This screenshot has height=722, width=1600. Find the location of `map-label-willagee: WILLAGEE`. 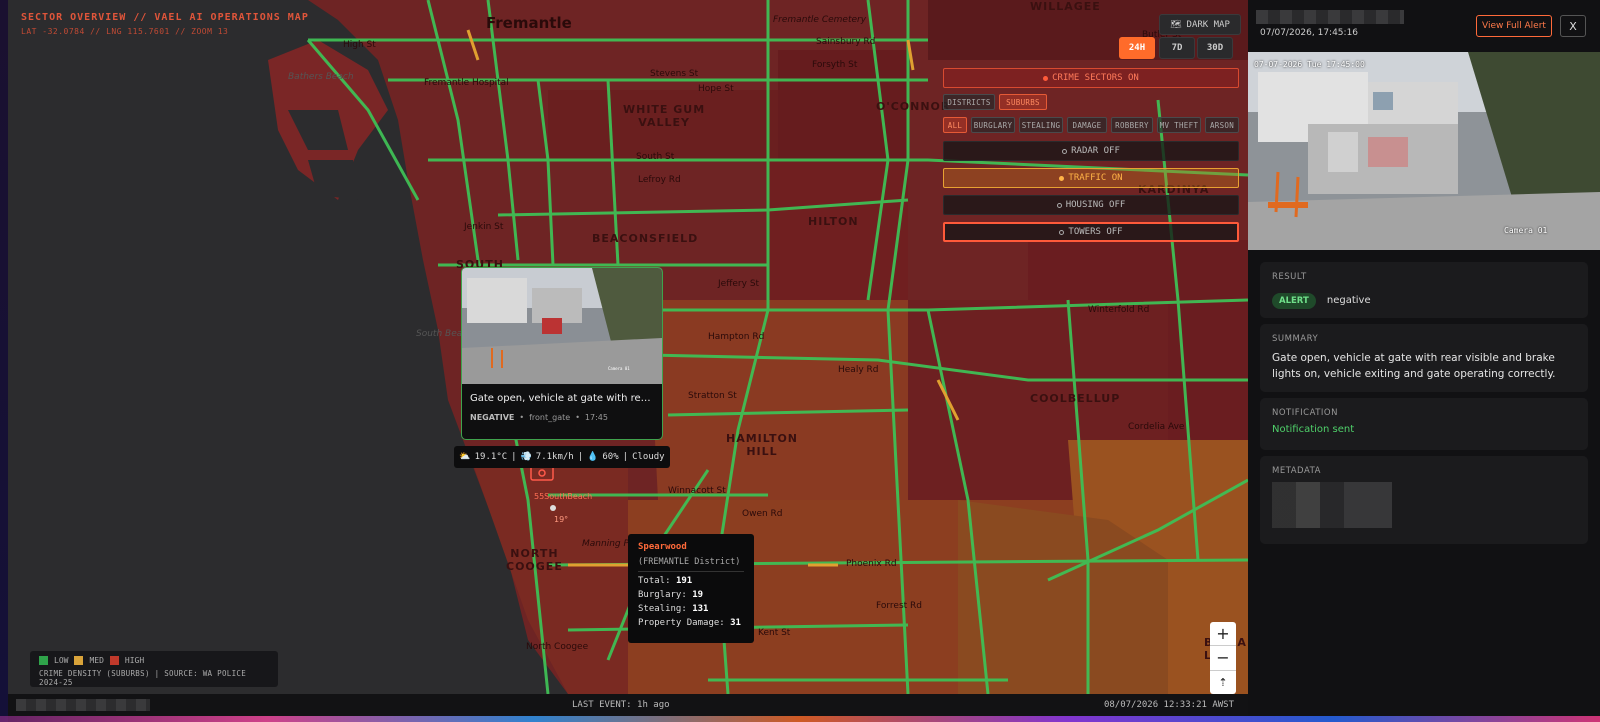

map-label-willagee: WILLAGEE is located at coordinates (1065, 6).